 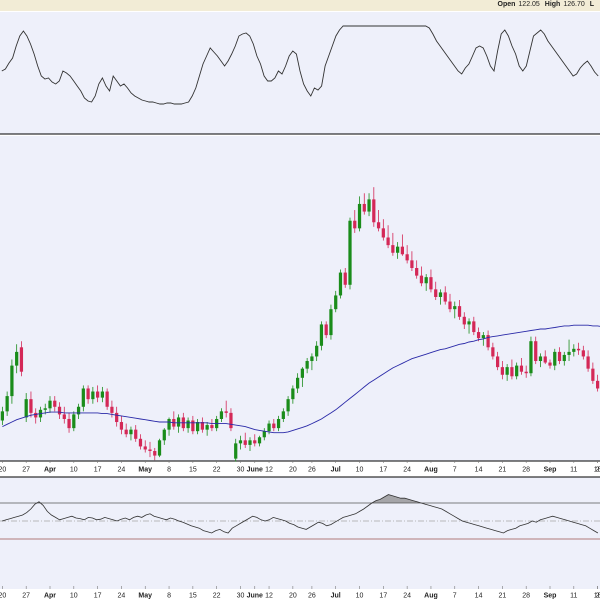 What do you see at coordinates (169, 596) in the screenshot?
I see `x-tick-label: 8` at bounding box center [169, 596].